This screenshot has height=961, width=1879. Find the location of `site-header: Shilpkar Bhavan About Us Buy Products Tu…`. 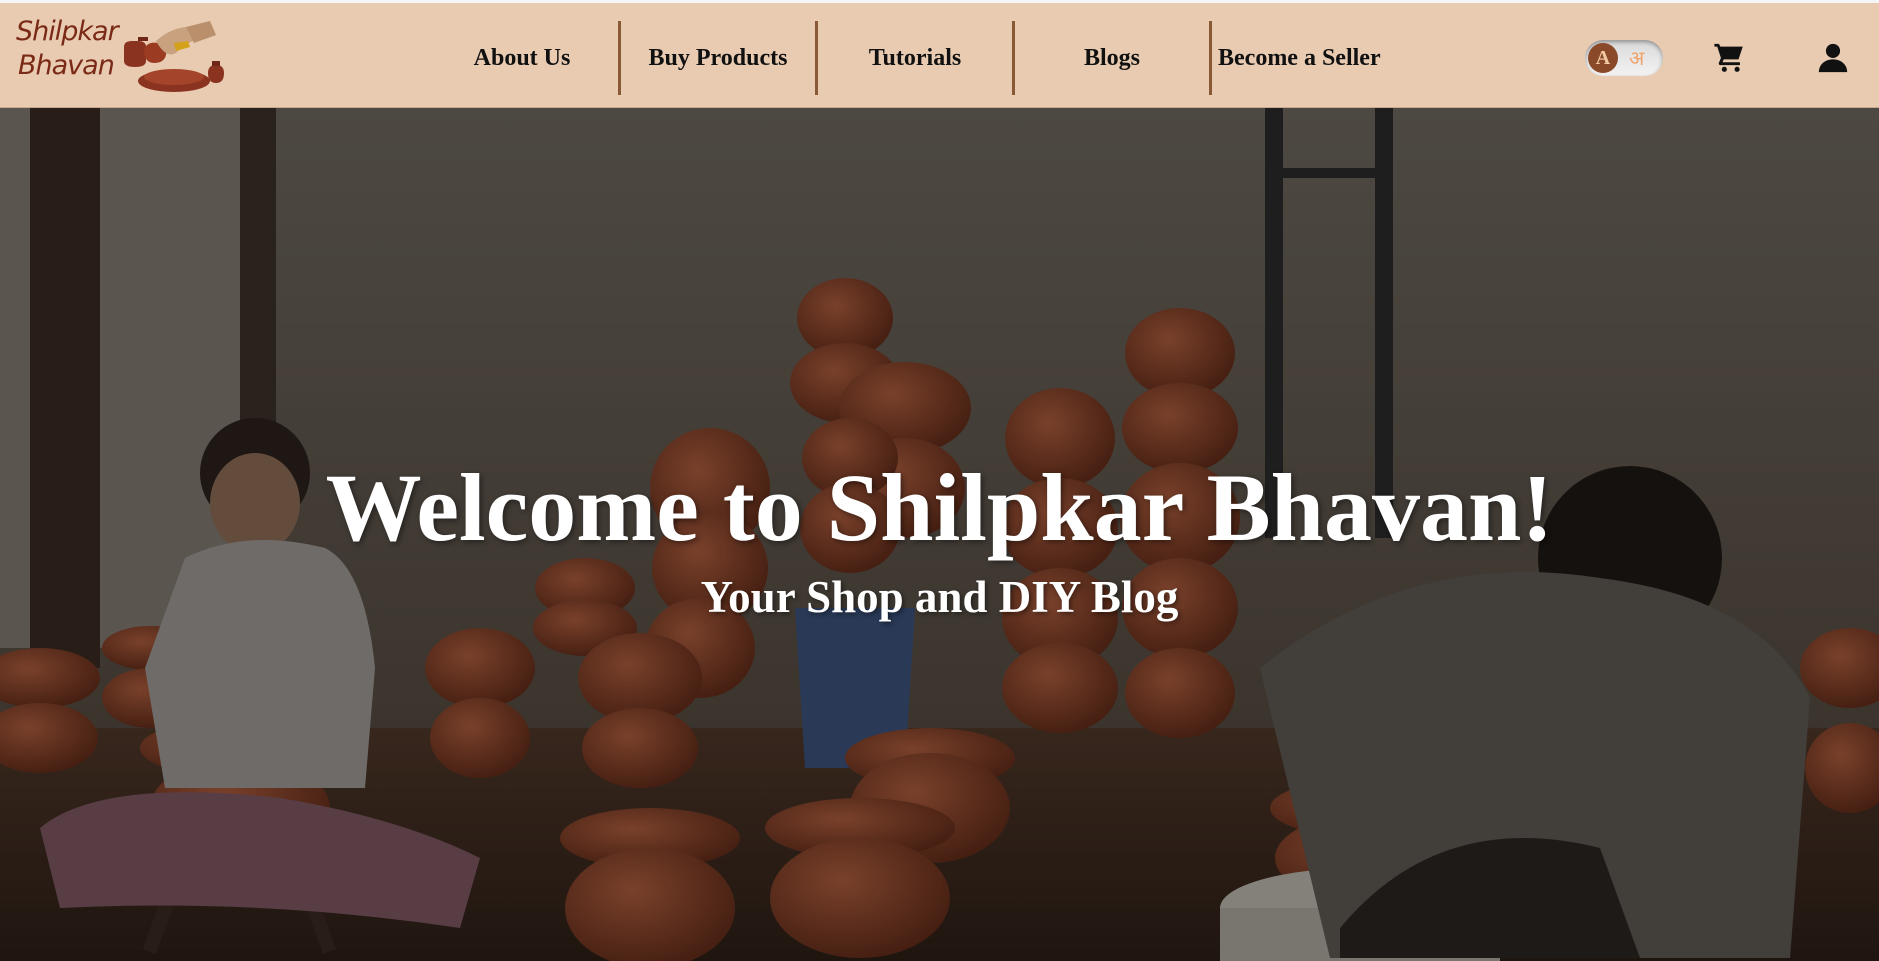

site-header: Shilpkar Bhavan About Us Buy Products Tu… is located at coordinates (939, 54).